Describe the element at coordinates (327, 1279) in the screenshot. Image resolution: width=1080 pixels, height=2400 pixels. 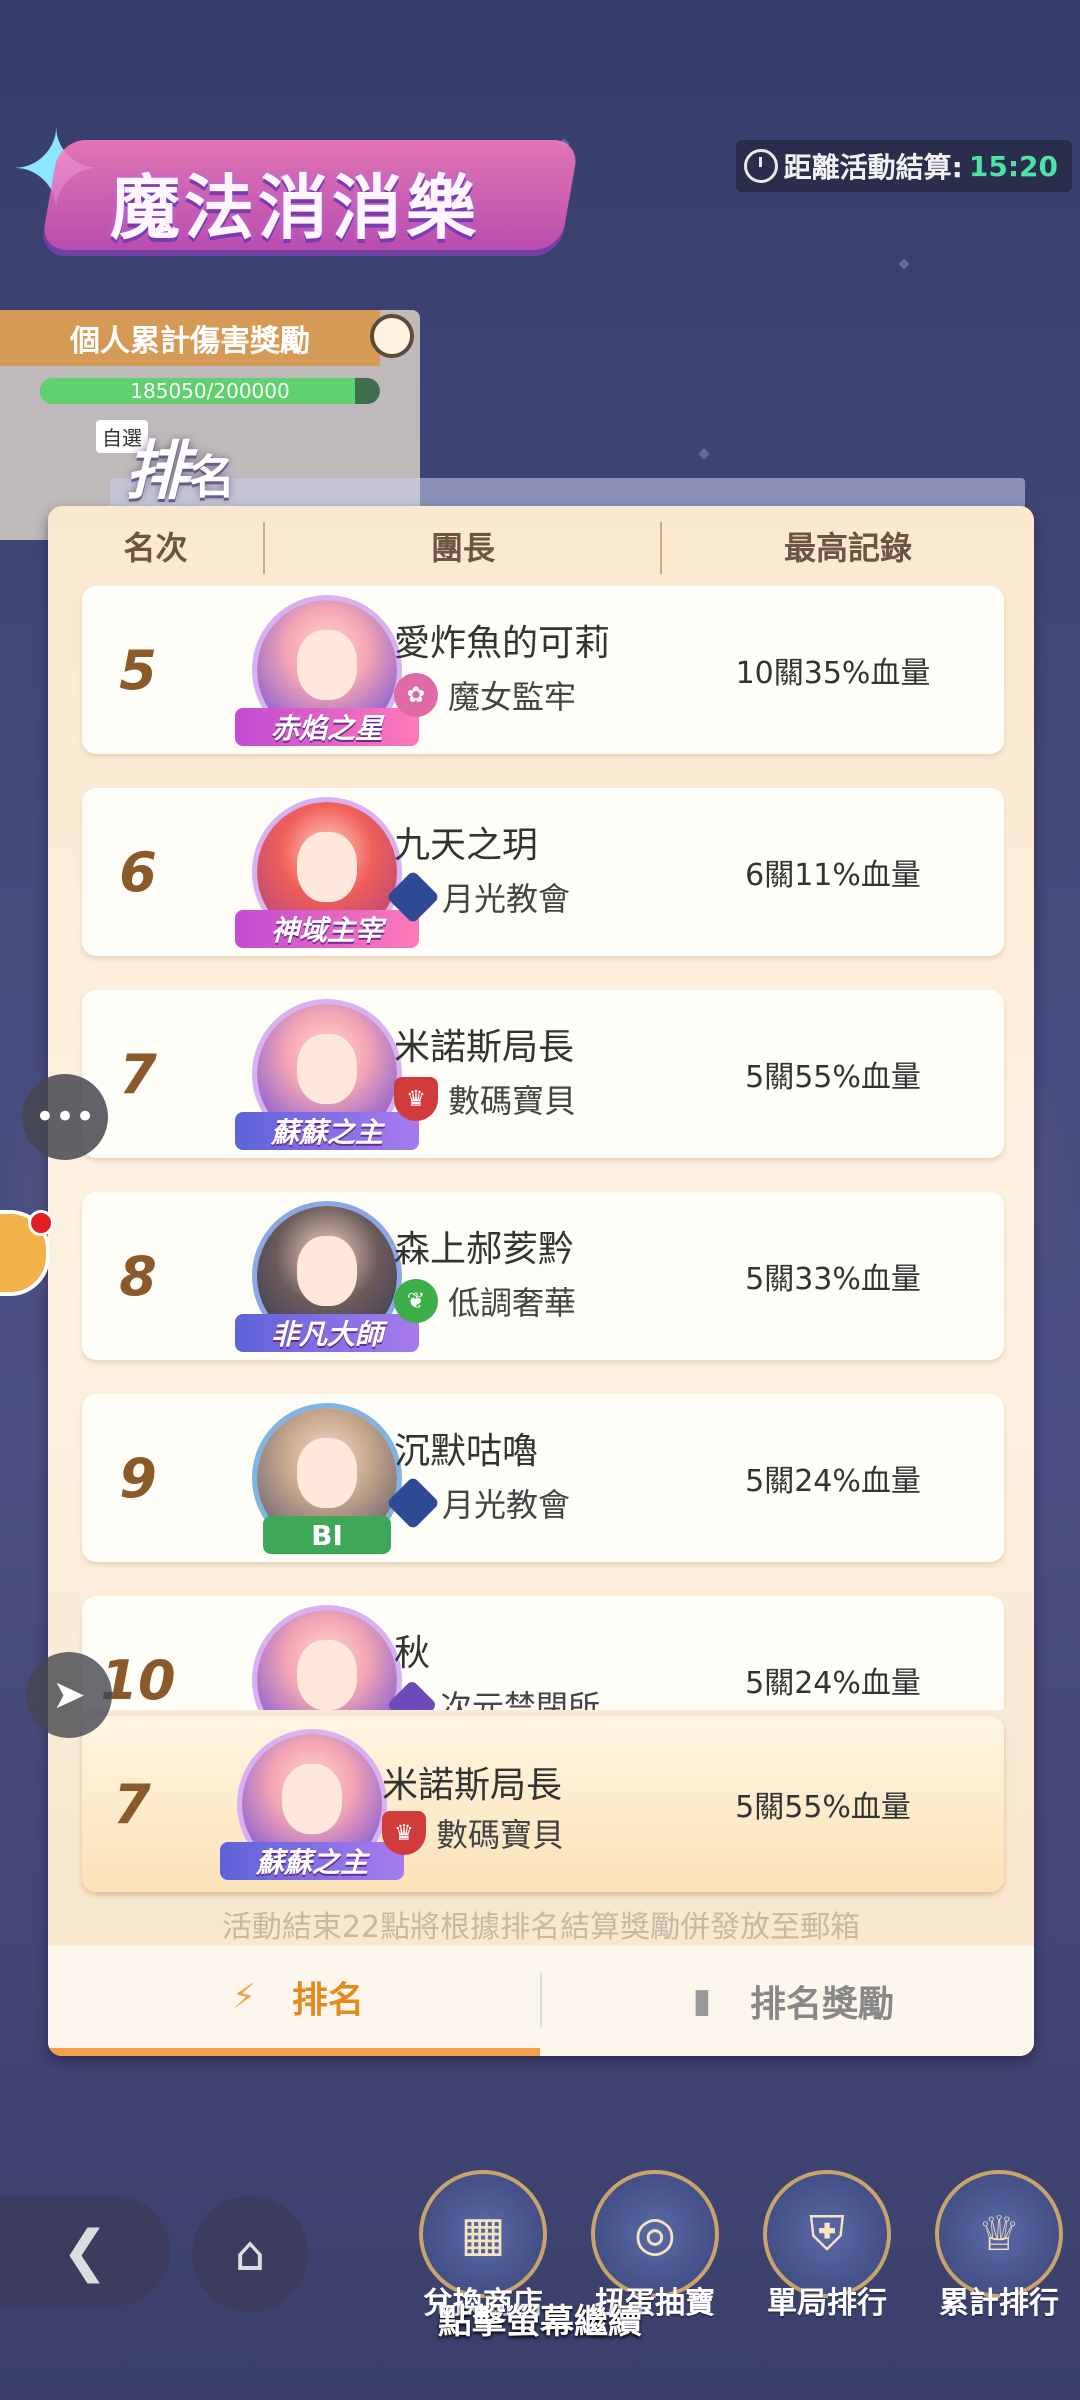
I see `avatar: 非凡大師` at that location.